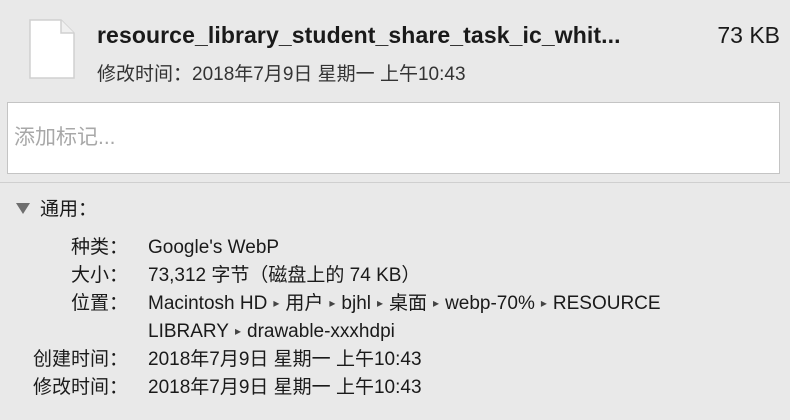 This screenshot has height=420, width=790. What do you see at coordinates (285, 359) in the screenshot?
I see `created-value: 2018年7月9日 星期一 上午10:43` at bounding box center [285, 359].